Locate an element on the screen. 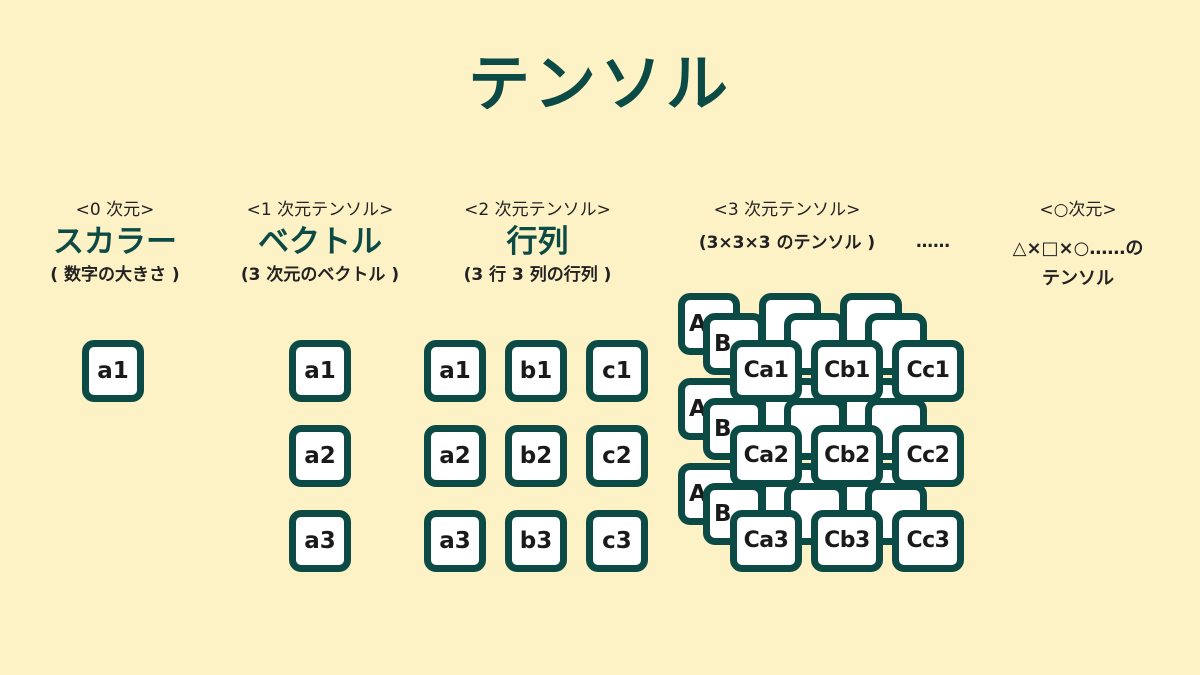 The image size is (1200, 675). scalar-tag: <0 次元> is located at coordinates (115, 210).